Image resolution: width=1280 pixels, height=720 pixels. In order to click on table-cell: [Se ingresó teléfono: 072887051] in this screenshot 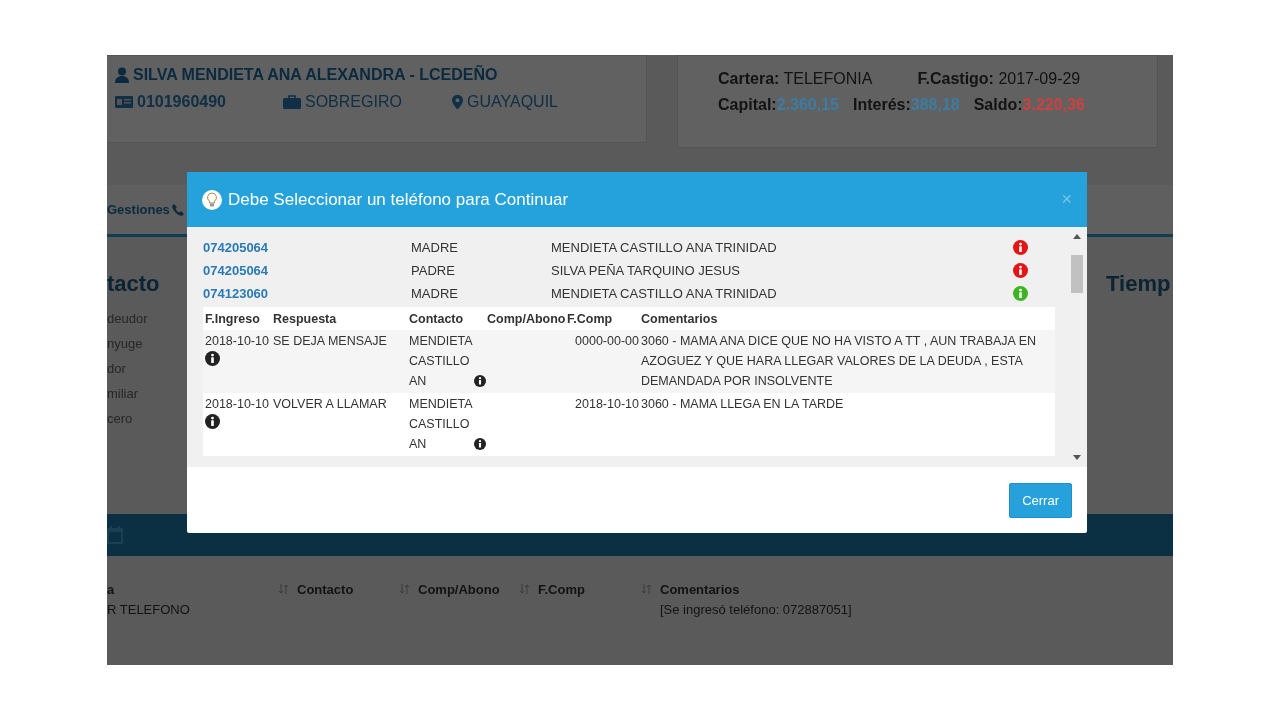, I will do `click(756, 609)`.